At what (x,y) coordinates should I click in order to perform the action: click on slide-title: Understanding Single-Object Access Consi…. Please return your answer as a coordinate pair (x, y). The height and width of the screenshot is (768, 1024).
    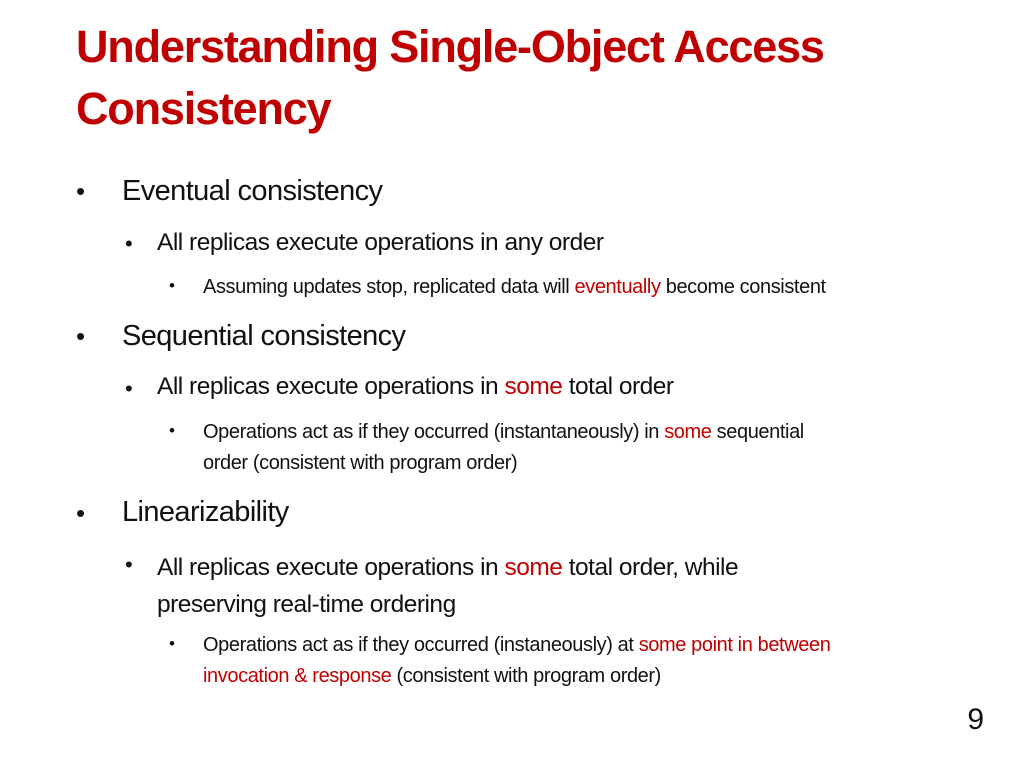
    Looking at the image, I should click on (526, 78).